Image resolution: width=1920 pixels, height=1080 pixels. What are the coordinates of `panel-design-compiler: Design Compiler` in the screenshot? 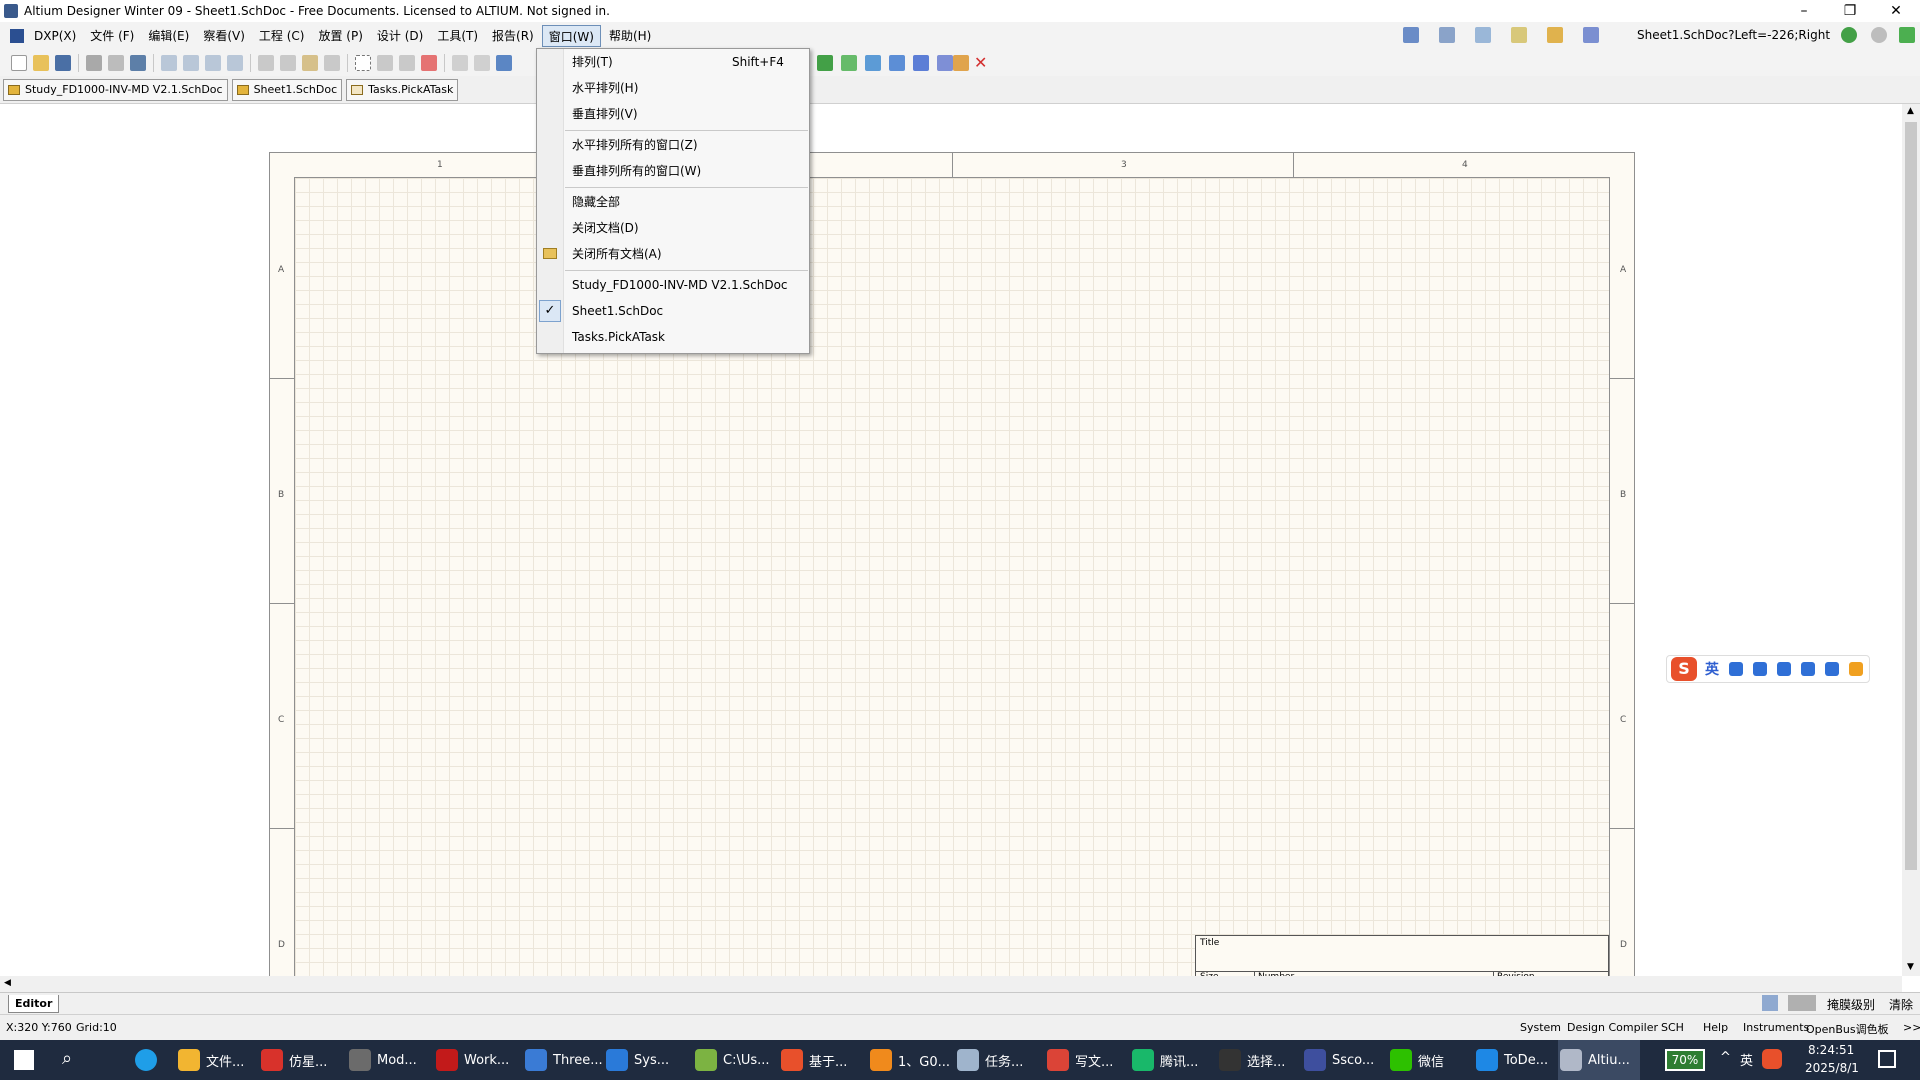 It's located at (1612, 1027).